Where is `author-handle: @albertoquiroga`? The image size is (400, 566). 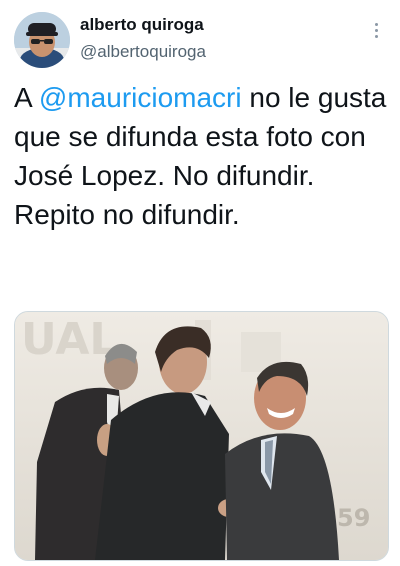 author-handle: @albertoquiroga is located at coordinates (143, 52).